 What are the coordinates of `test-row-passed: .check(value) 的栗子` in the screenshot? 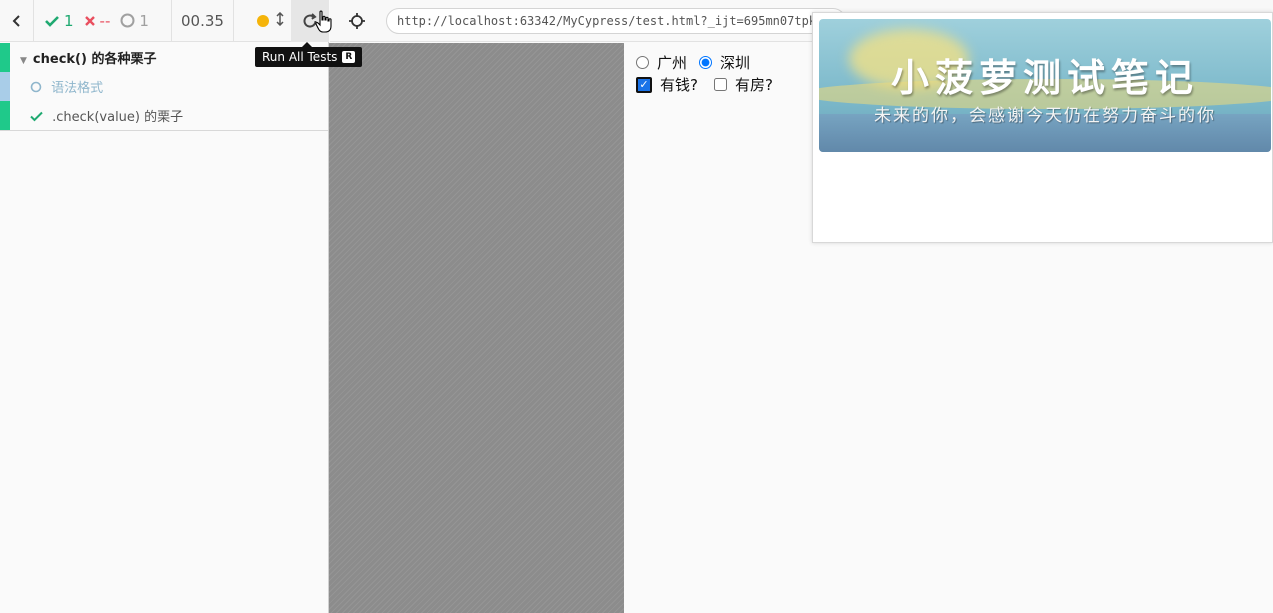 It's located at (164, 115).